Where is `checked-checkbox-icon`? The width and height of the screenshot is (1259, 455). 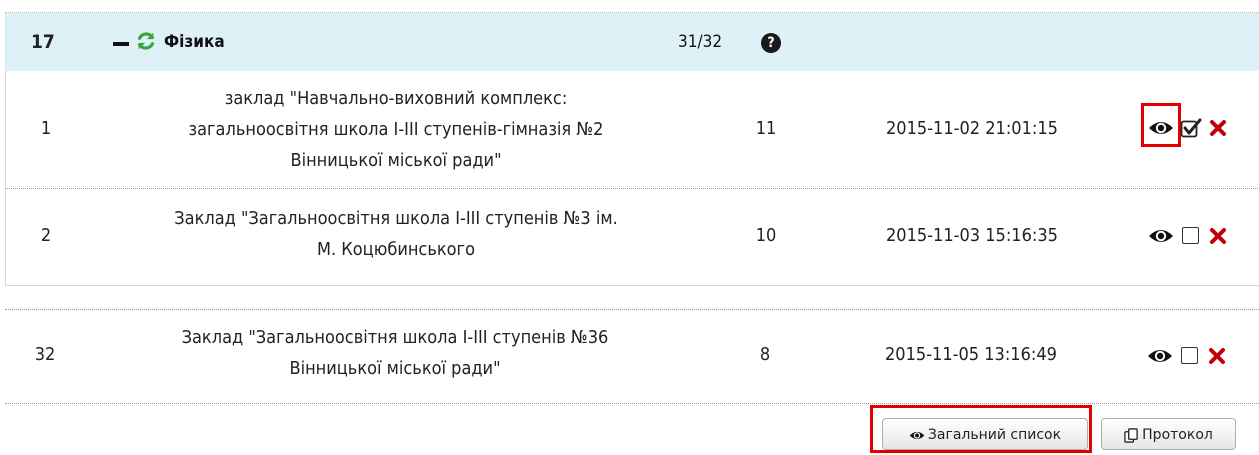
checked-checkbox-icon is located at coordinates (1191, 128).